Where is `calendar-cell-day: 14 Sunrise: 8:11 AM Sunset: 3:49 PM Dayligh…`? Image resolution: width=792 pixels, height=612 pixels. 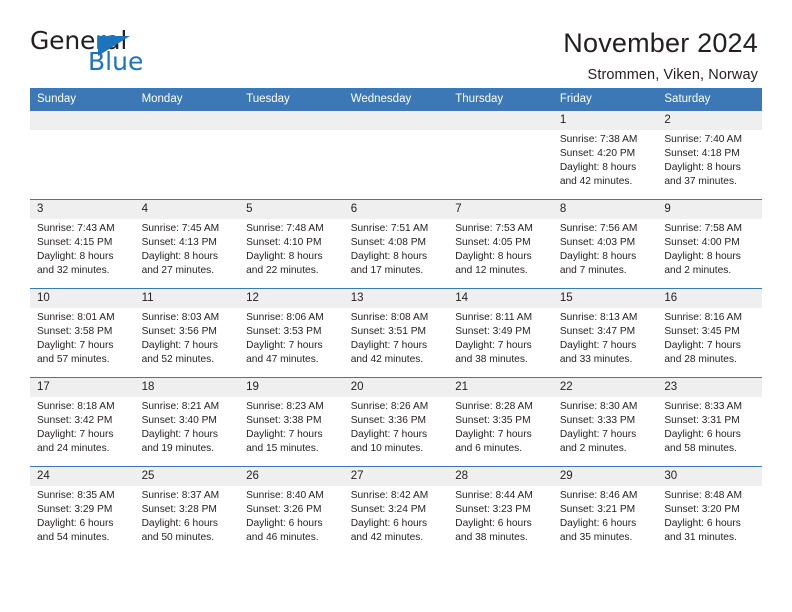 calendar-cell-day: 14 Sunrise: 8:11 AM Sunset: 3:49 PM Dayligh… is located at coordinates (500, 333).